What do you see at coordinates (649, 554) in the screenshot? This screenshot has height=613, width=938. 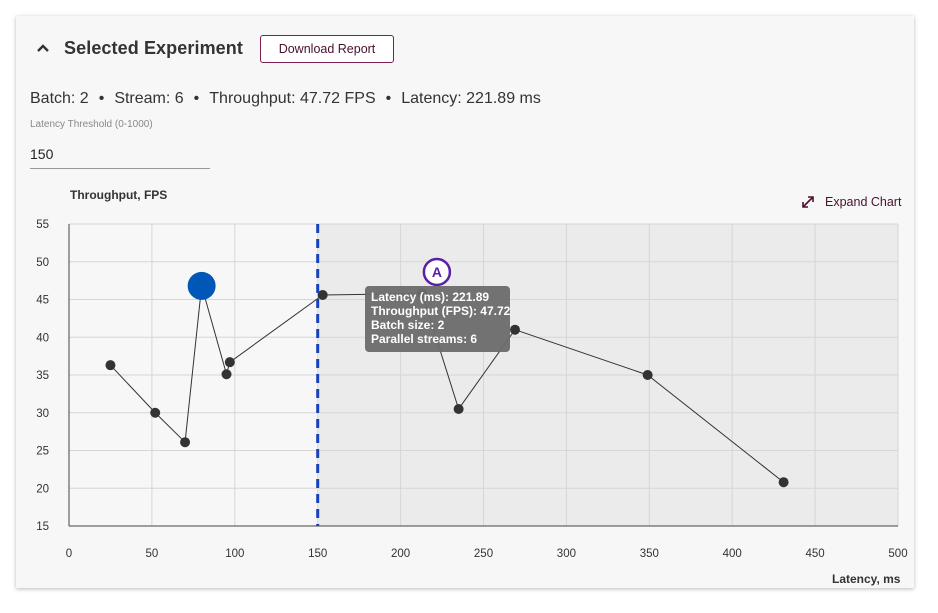 I see `x-tick-label: 350` at bounding box center [649, 554].